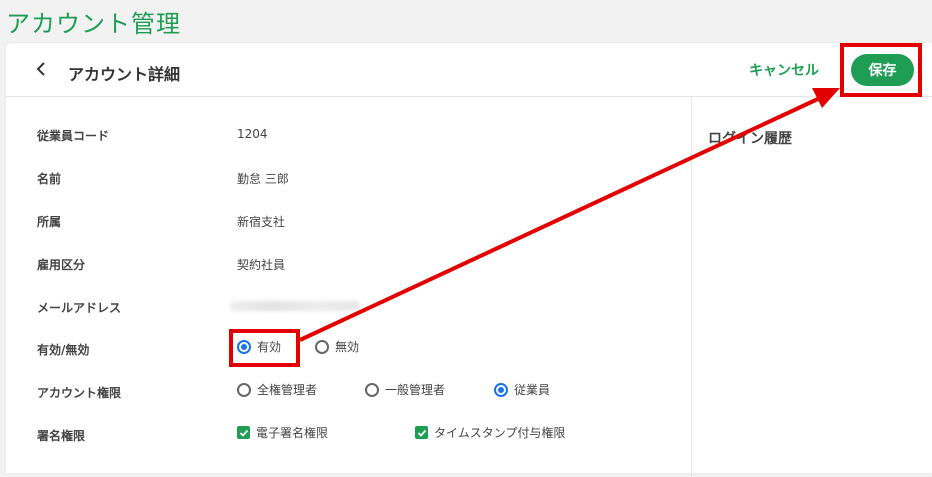 This screenshot has width=932, height=477. What do you see at coordinates (469, 70) in the screenshot?
I see `card-header: アカウント詳細 キャンセル 保存` at bounding box center [469, 70].